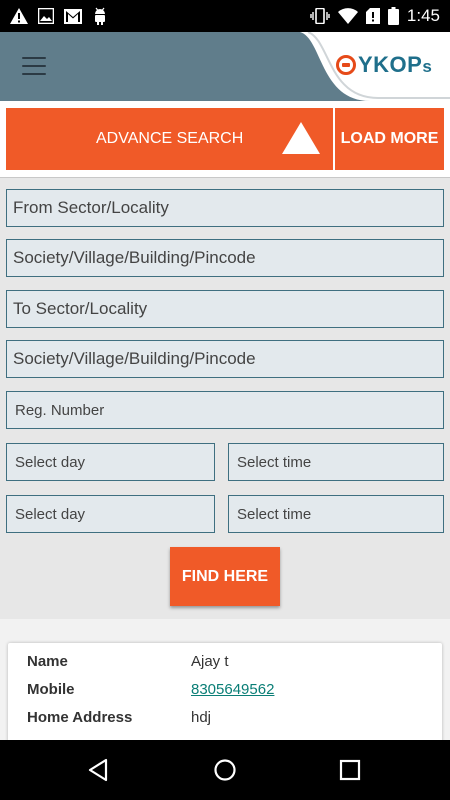 The width and height of the screenshot is (450, 800). I want to click on navigation-bar, so click(225, 770).